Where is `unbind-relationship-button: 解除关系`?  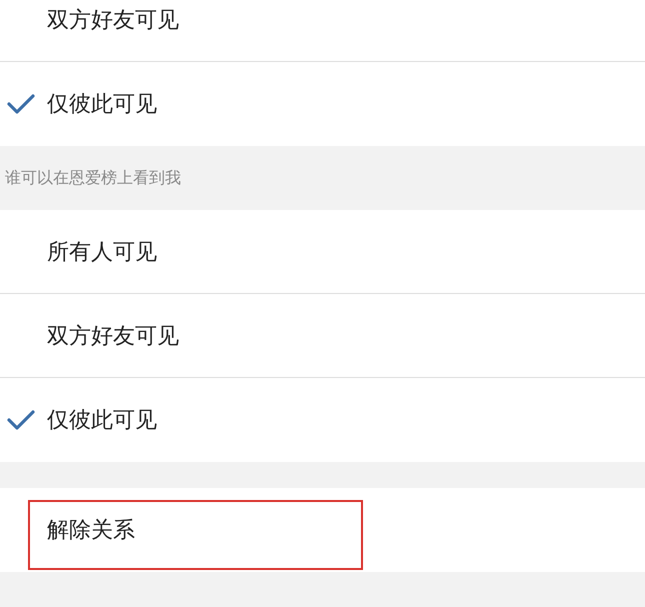
unbind-relationship-button: 解除关系 is located at coordinates (91, 530).